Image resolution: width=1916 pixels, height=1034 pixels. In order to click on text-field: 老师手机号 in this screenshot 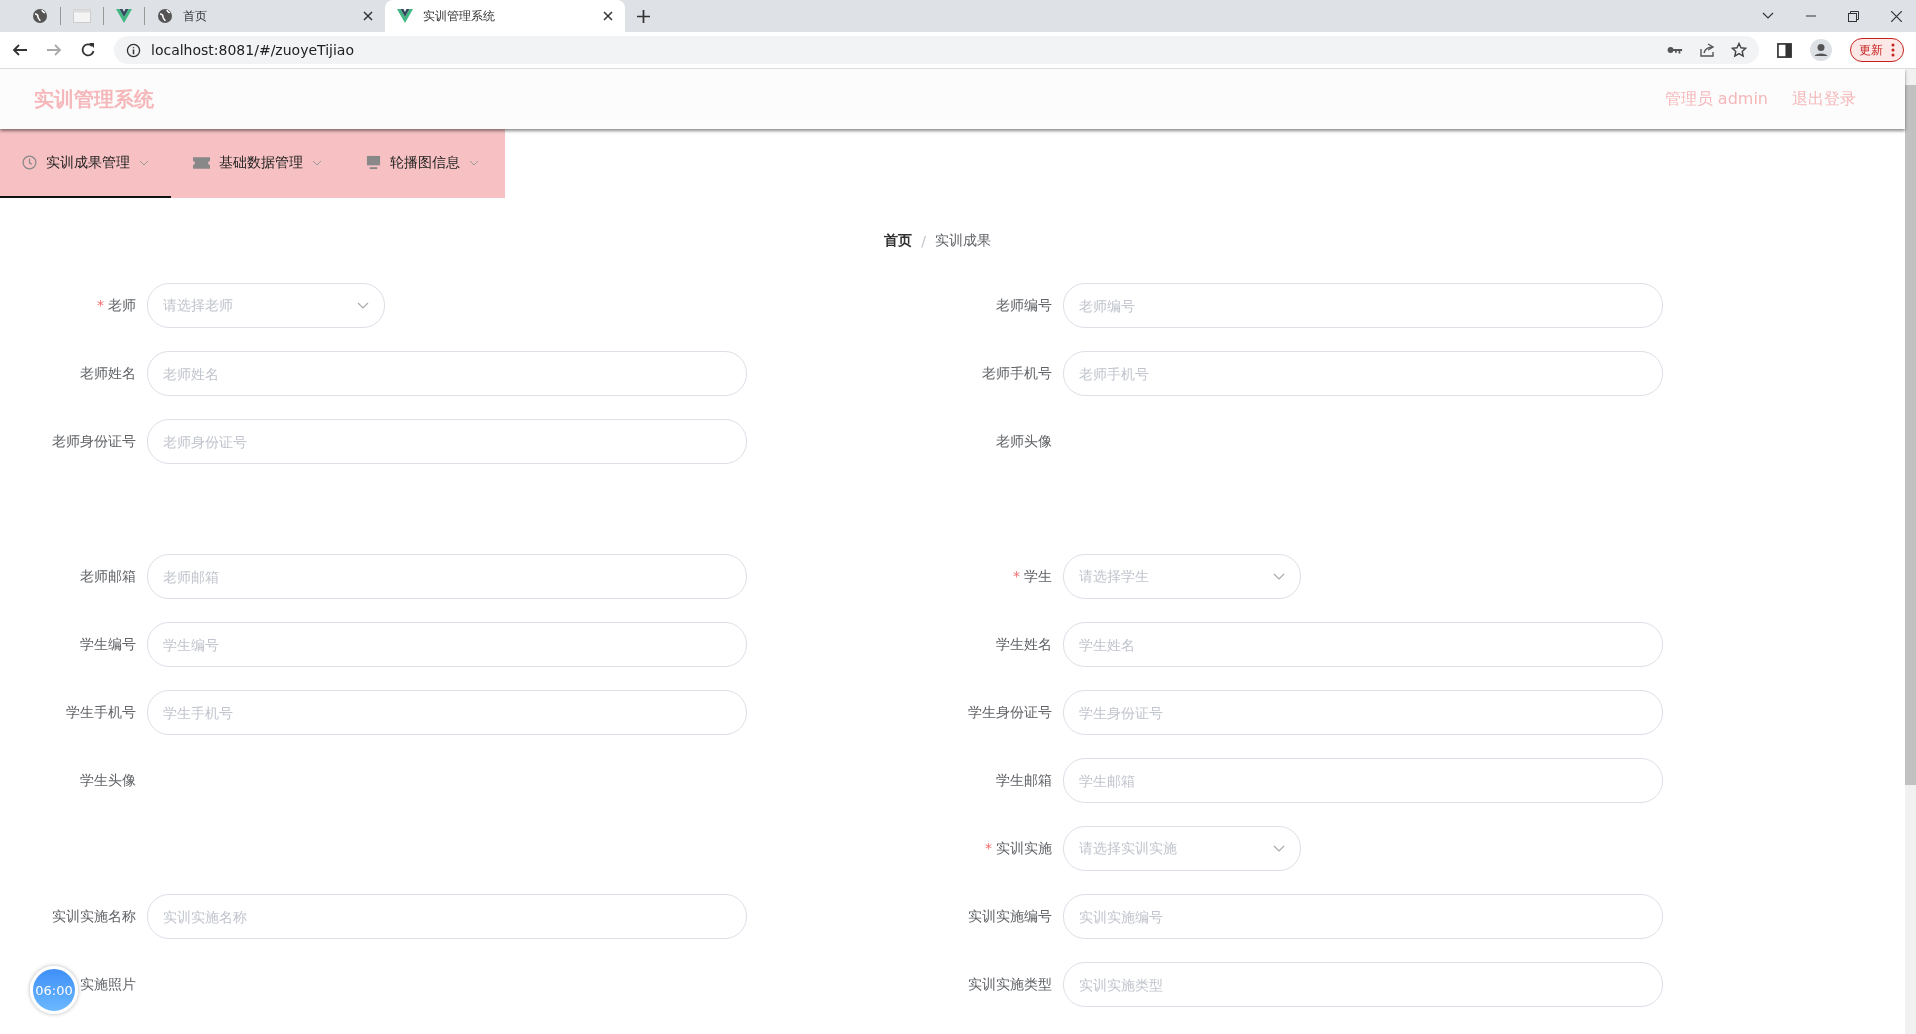, I will do `click(1363, 373)`.